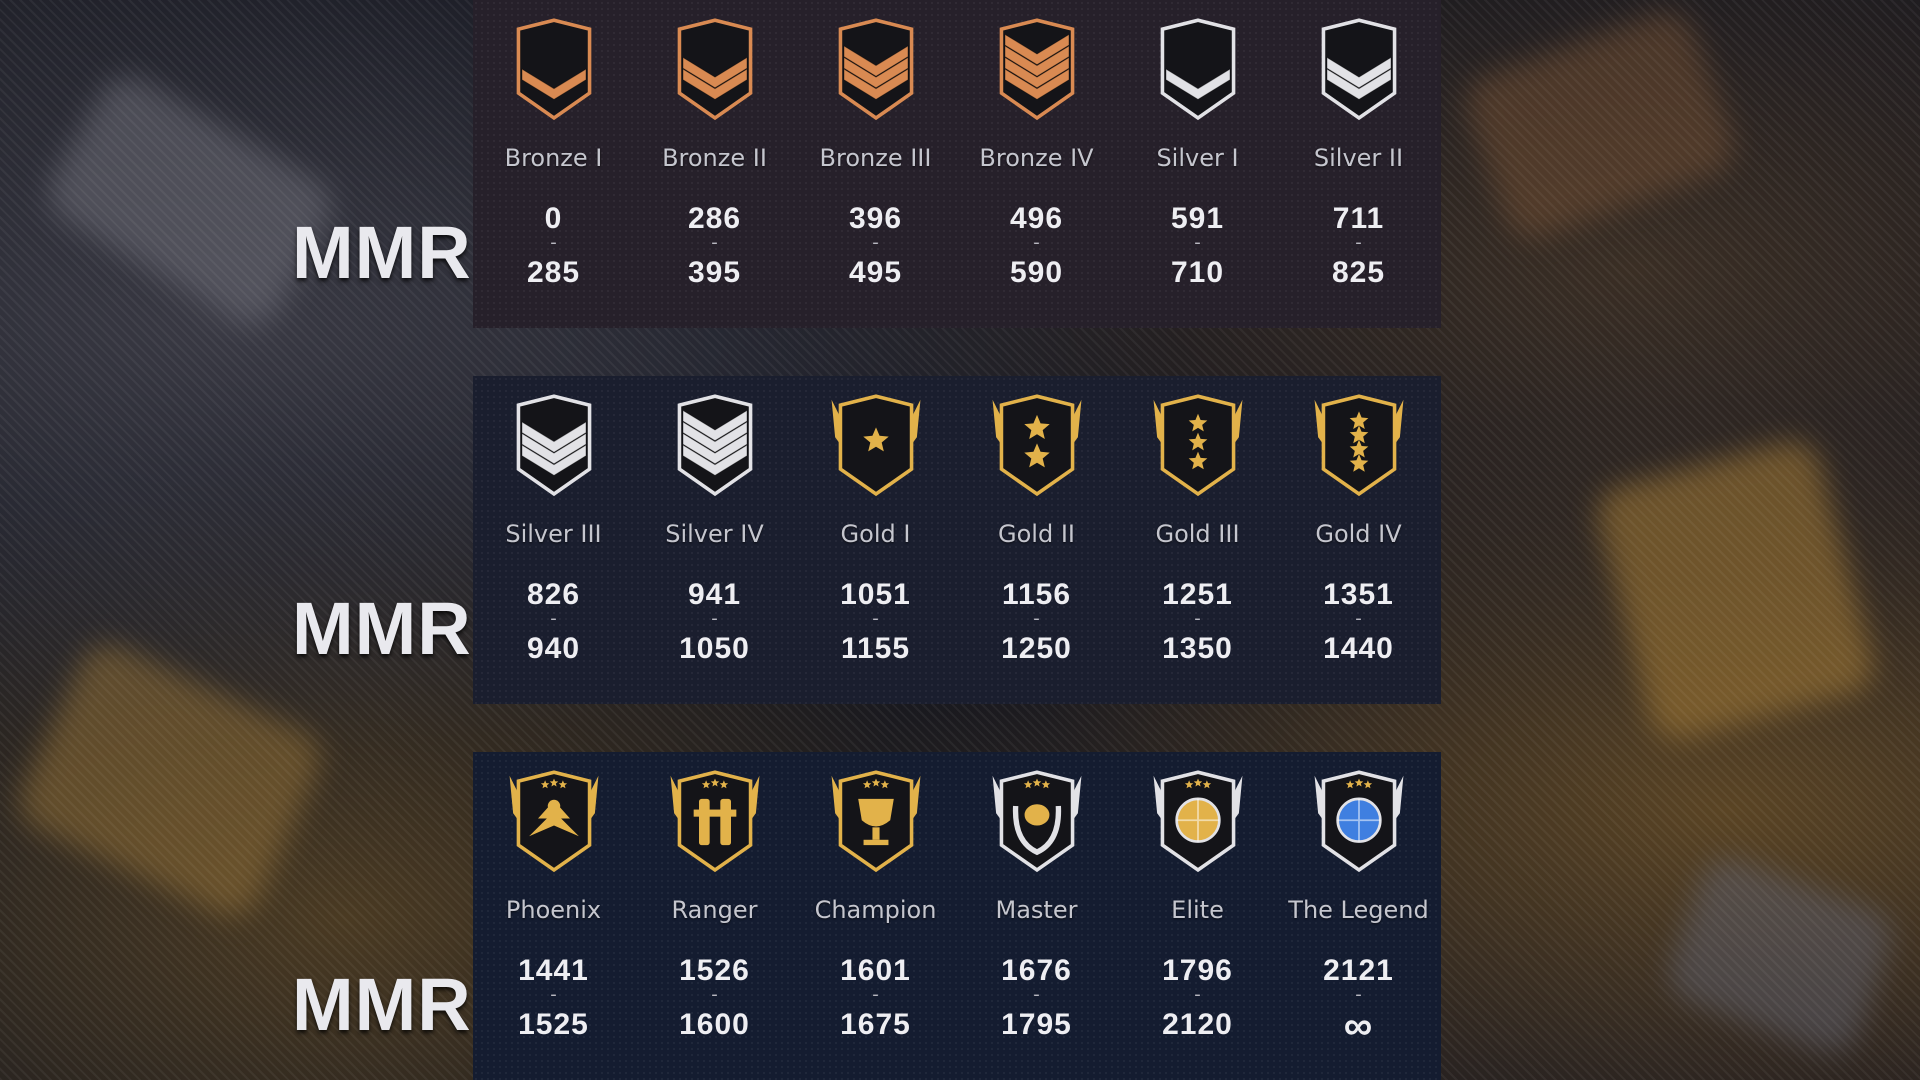  What do you see at coordinates (1036, 272) in the screenshot?
I see `mmr-max: 590` at bounding box center [1036, 272].